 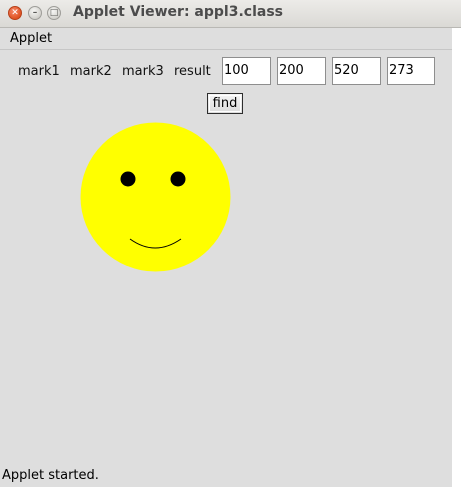 What do you see at coordinates (128, 179) in the screenshot?
I see `smiley-left-eye` at bounding box center [128, 179].